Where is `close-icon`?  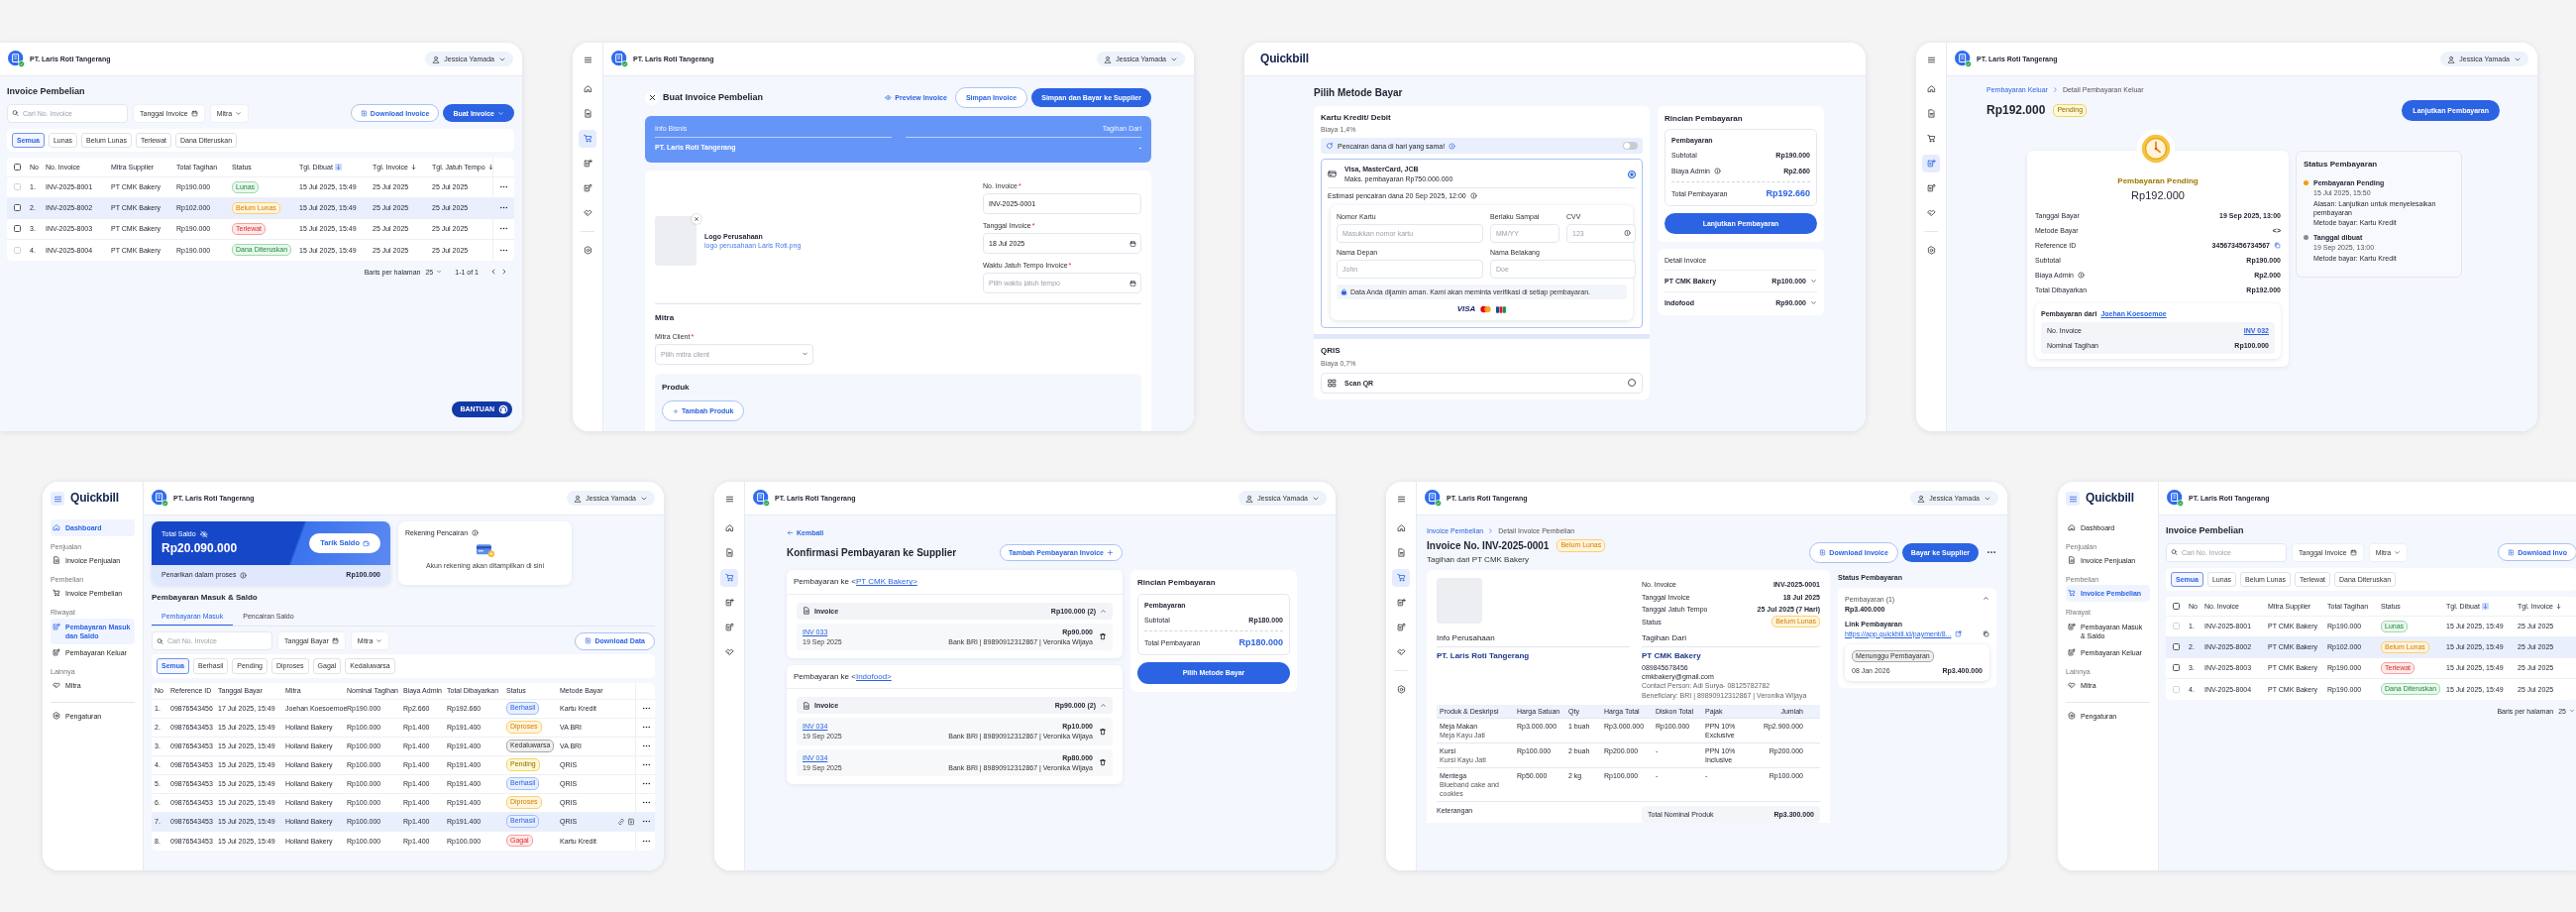
close-icon is located at coordinates (696, 220).